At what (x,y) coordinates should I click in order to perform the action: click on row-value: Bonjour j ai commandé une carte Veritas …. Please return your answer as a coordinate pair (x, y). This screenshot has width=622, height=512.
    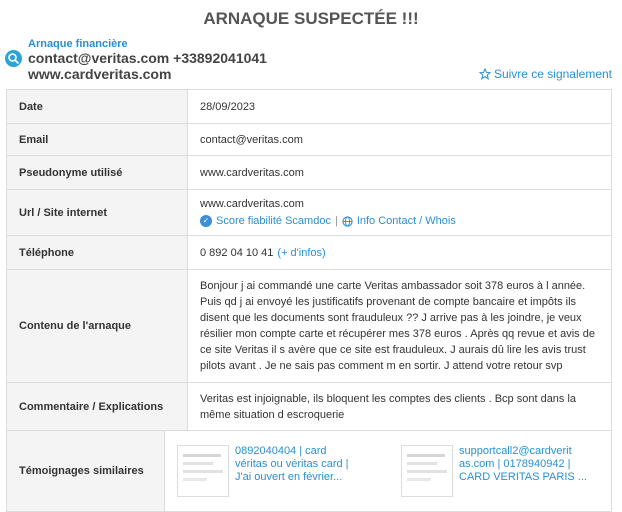
    Looking at the image, I should click on (399, 326).